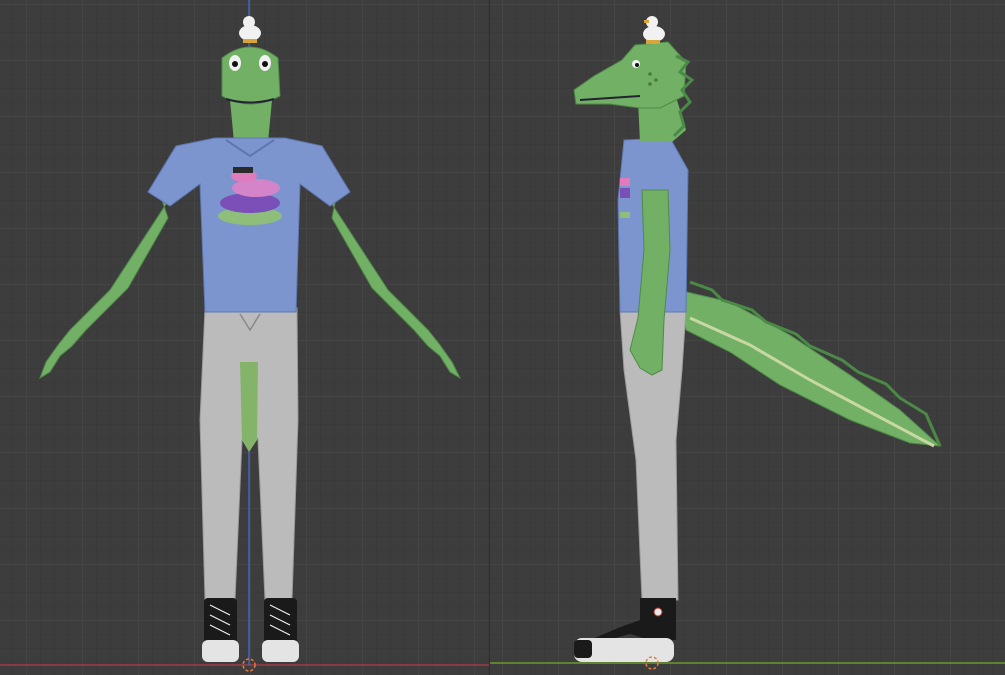 Image resolution: width=1005 pixels, height=675 pixels. Describe the element at coordinates (220, 630) in the screenshot. I see `left-shoe` at that location.